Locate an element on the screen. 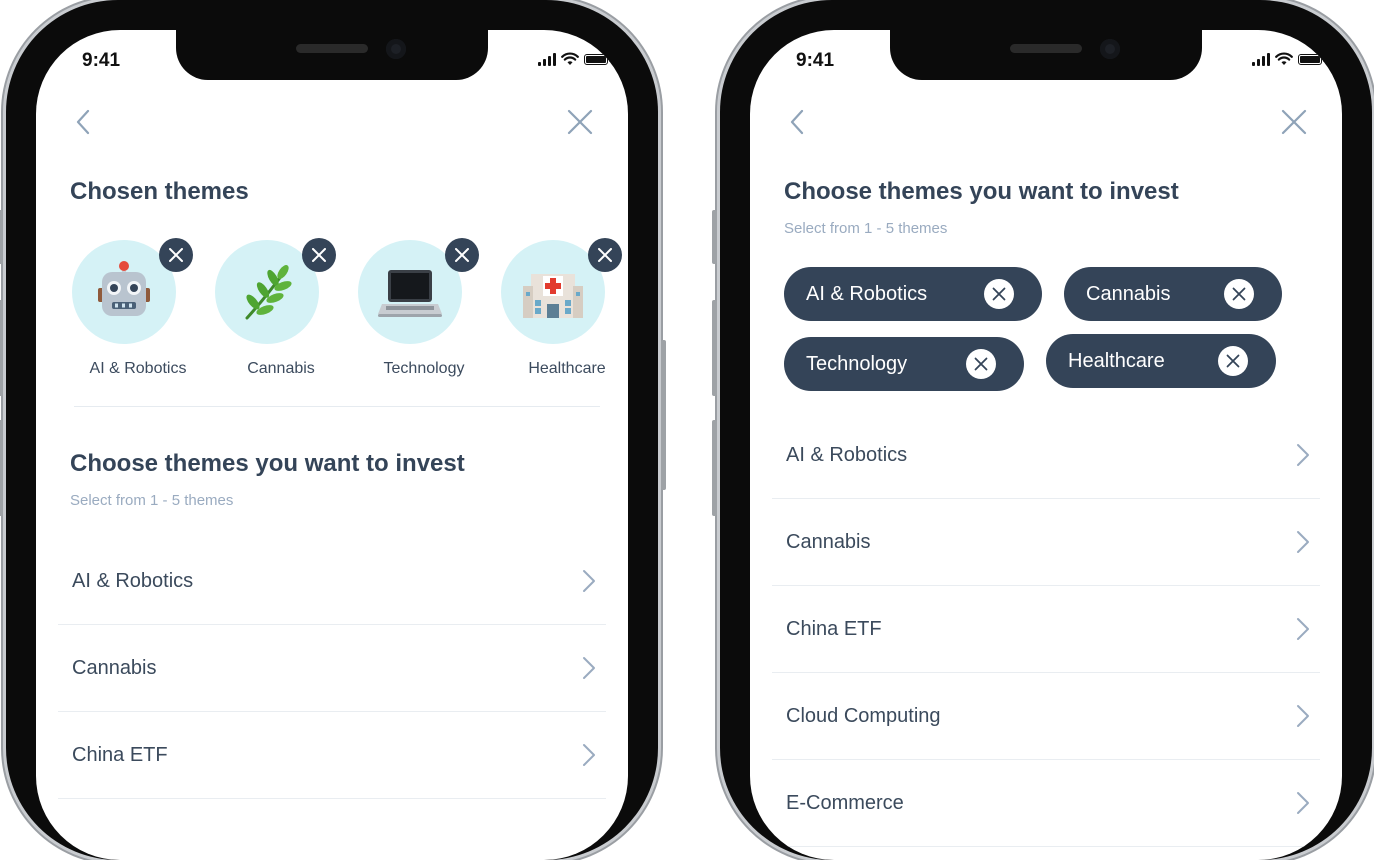  chosen-themes-title: Chosen themes is located at coordinates (159, 191).